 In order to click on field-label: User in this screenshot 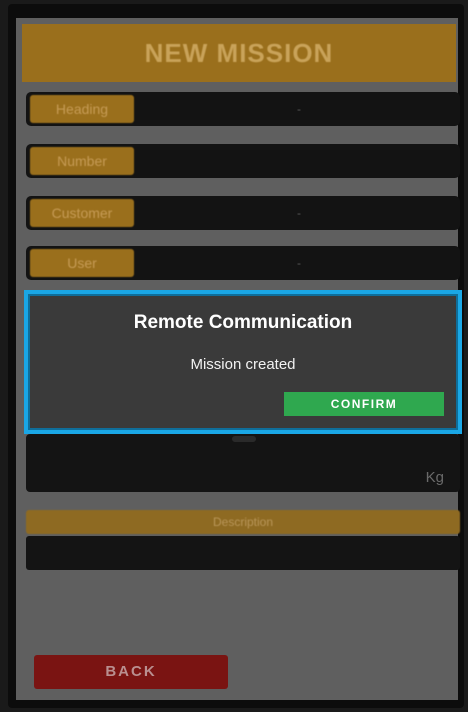, I will do `click(82, 263)`.